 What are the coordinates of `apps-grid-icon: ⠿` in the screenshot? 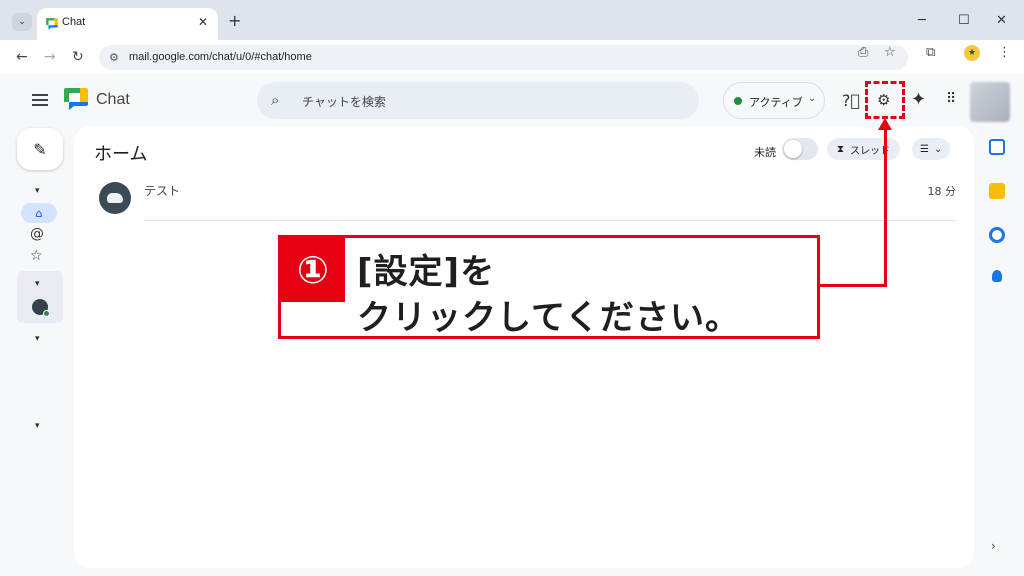 It's located at (951, 99).